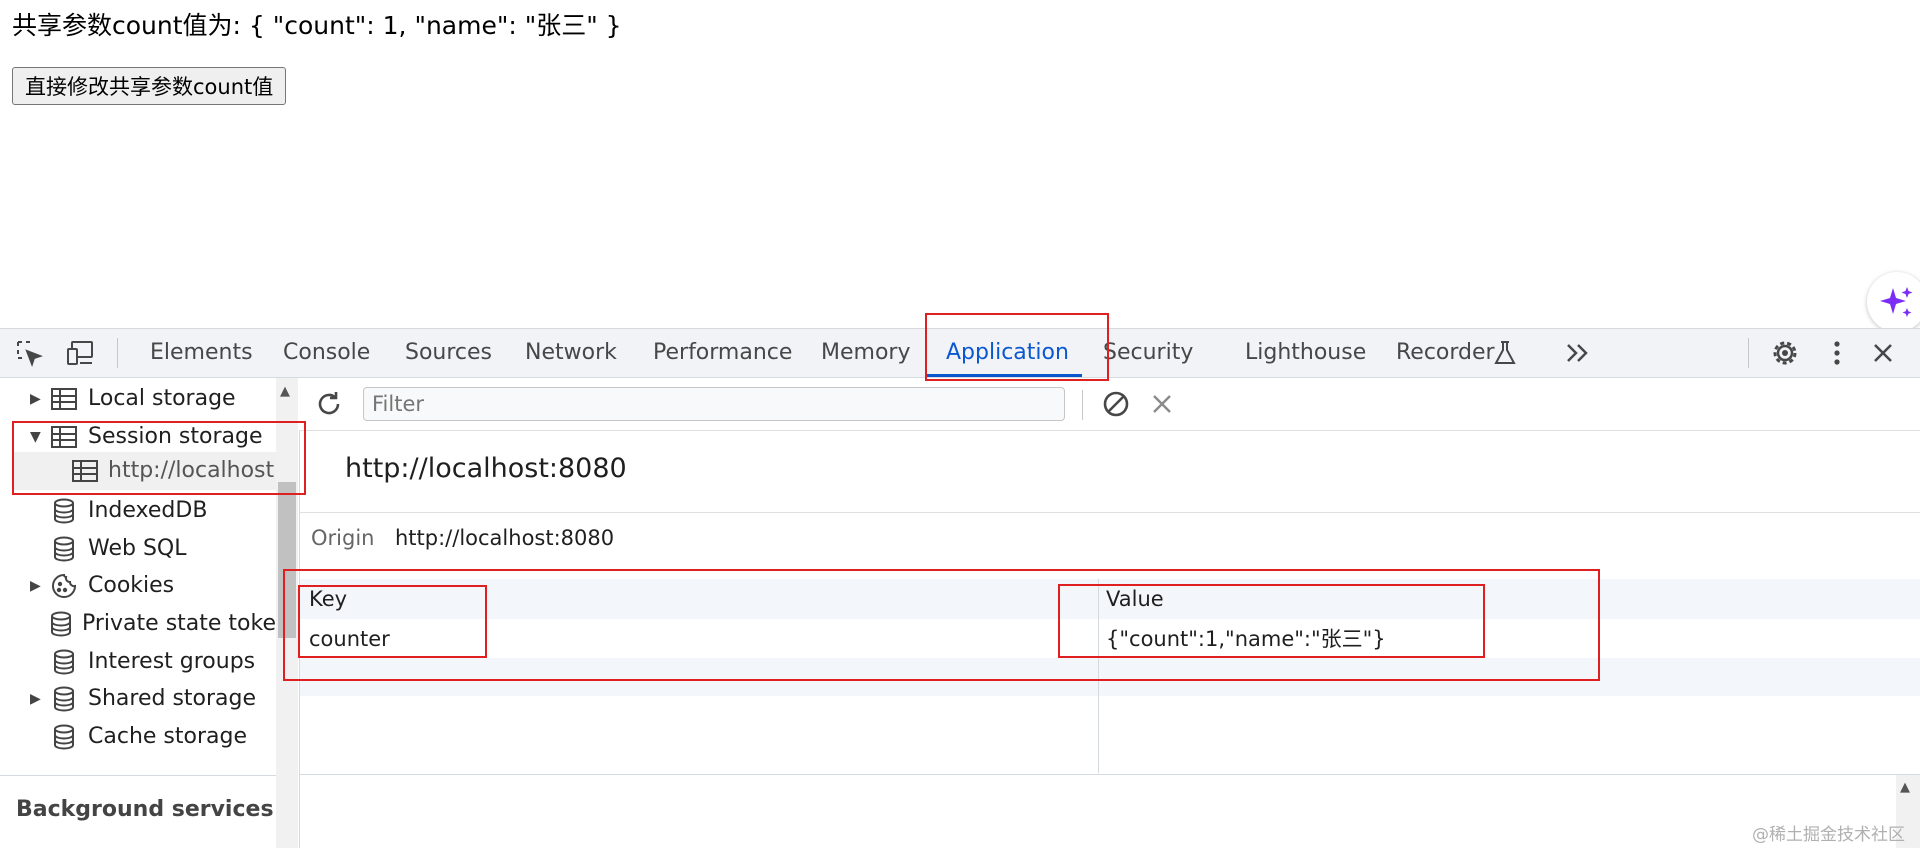 The image size is (1920, 848). I want to click on sidebar-item-web-sql: Web SQL, so click(115, 549).